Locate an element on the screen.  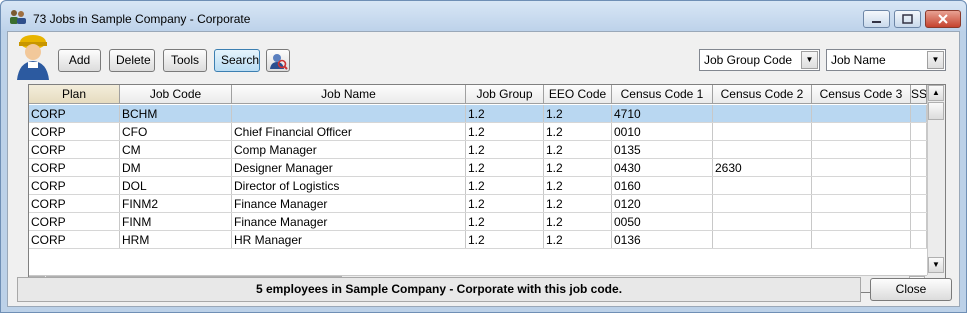
scroll-up-icon: ▲ is located at coordinates (936, 93).